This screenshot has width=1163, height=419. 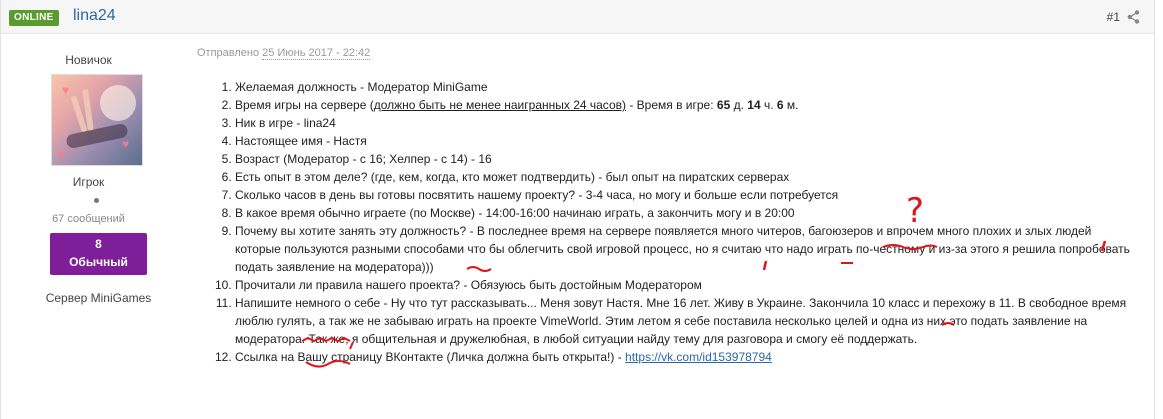 I want to click on item-text: Время игры на сервере (, so click(x=304, y=105).